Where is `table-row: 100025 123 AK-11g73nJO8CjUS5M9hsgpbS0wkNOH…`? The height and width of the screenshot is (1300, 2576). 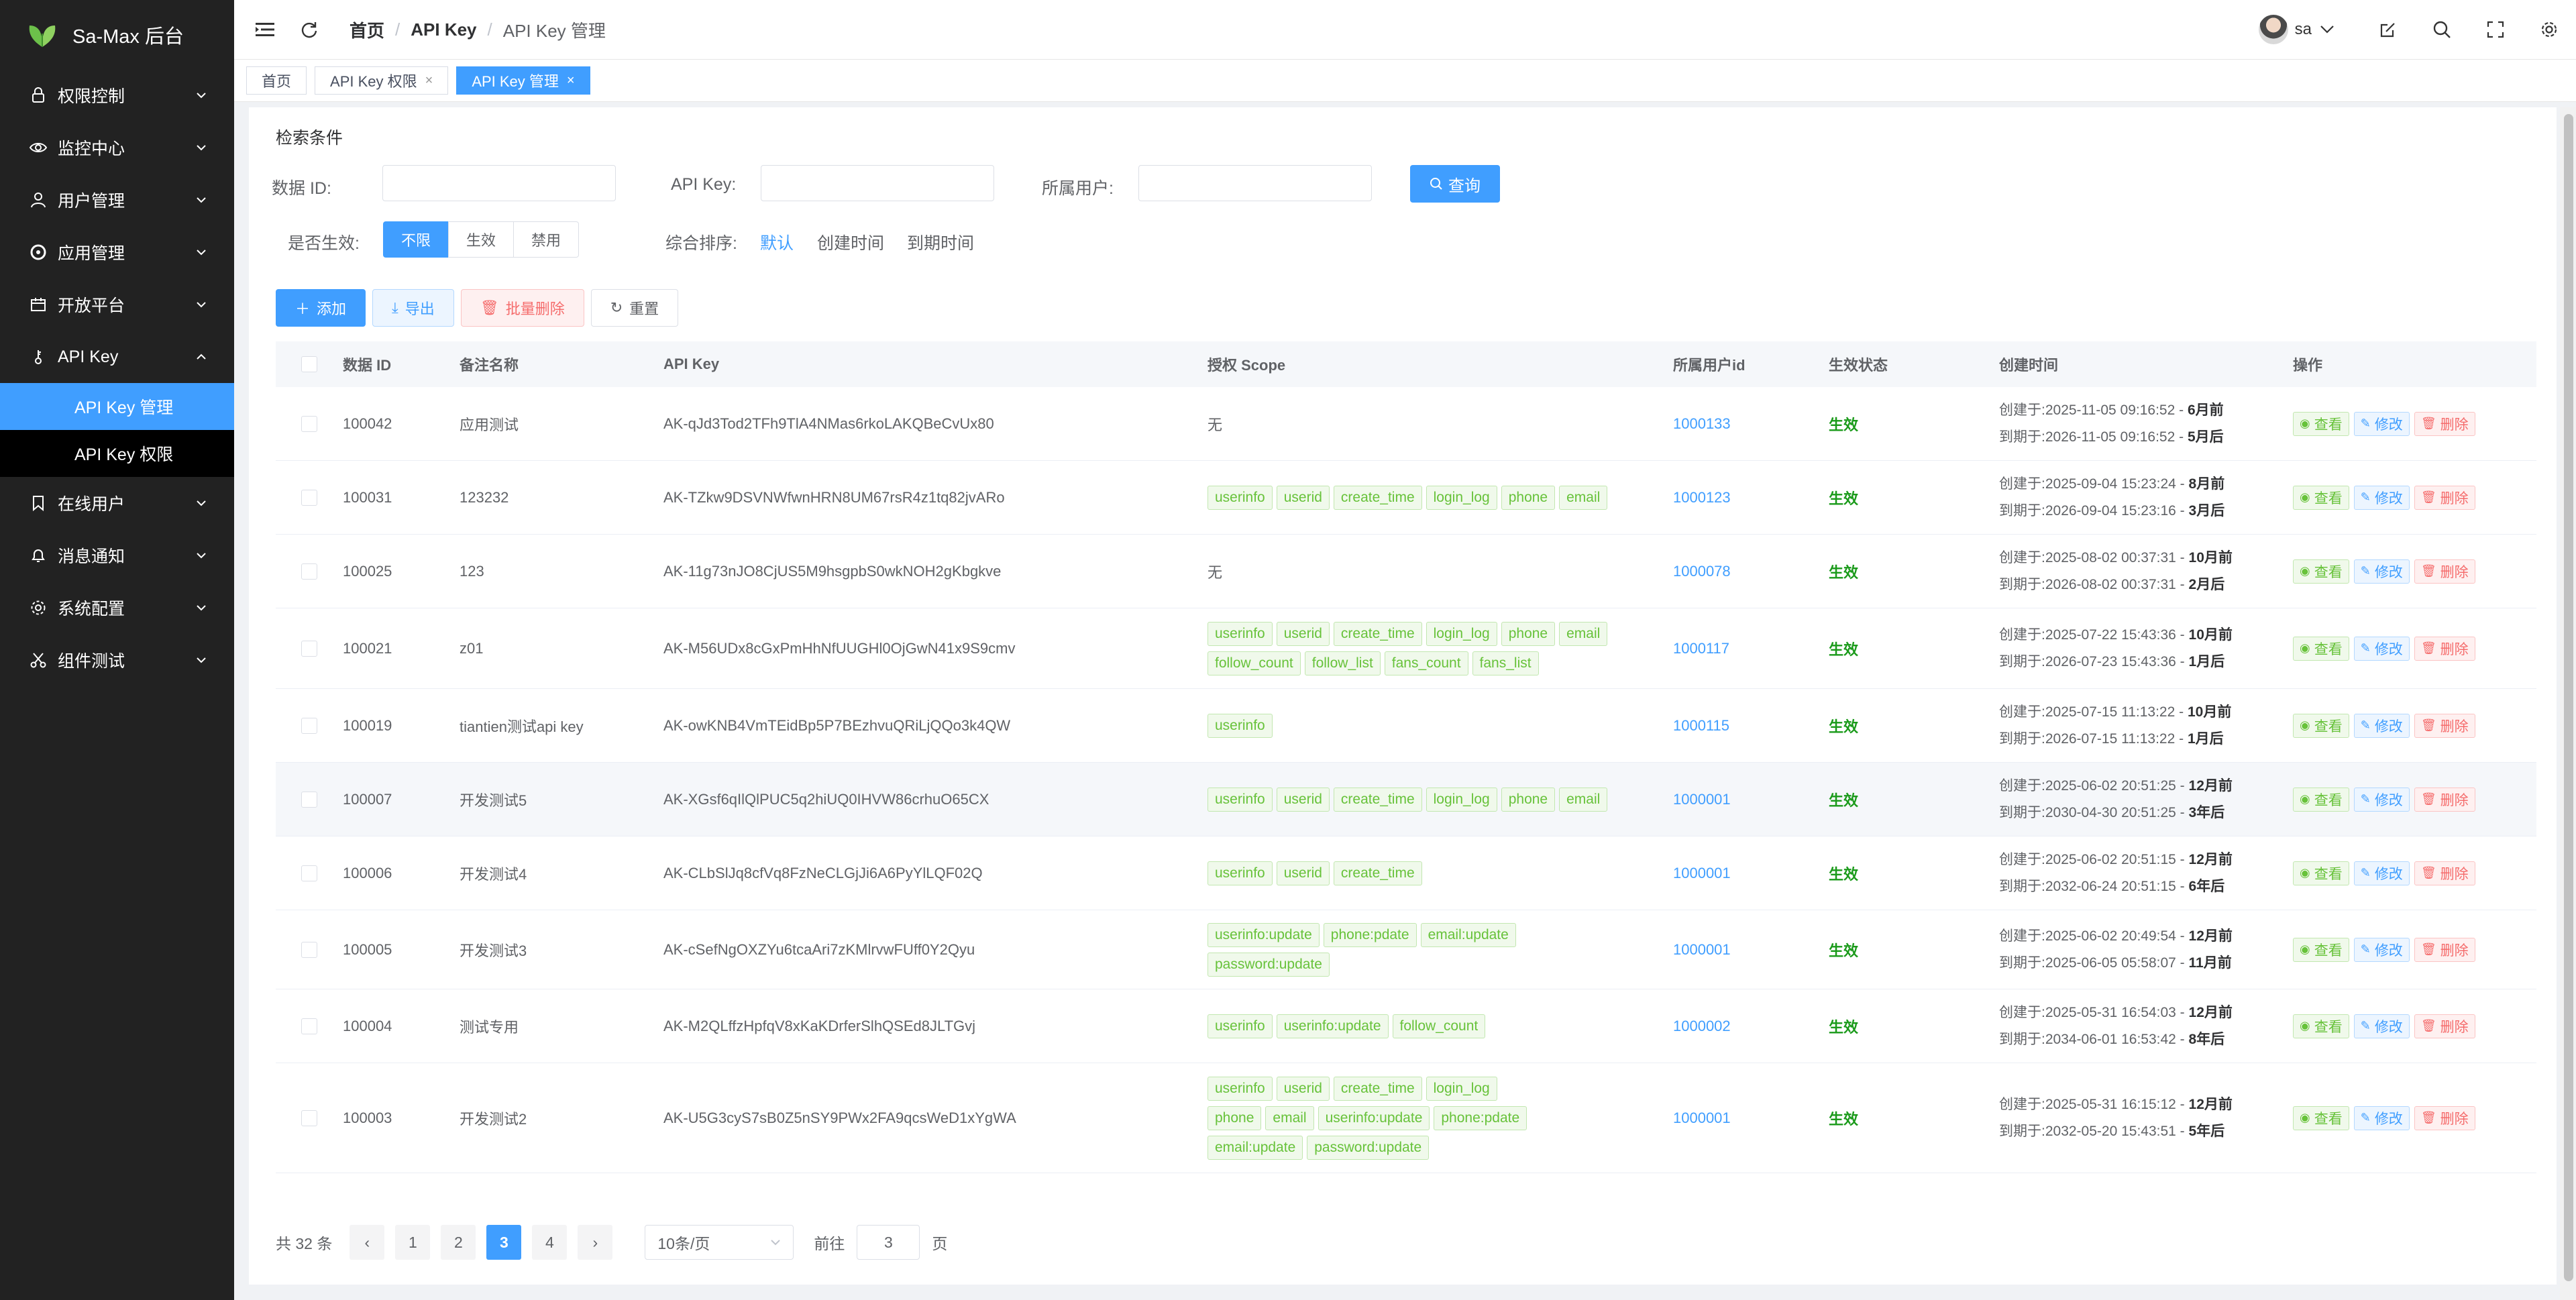 table-row: 100025 123 AK-11g73nJO8CjUS5M9hsgpbS0wkNOH… is located at coordinates (1406, 571).